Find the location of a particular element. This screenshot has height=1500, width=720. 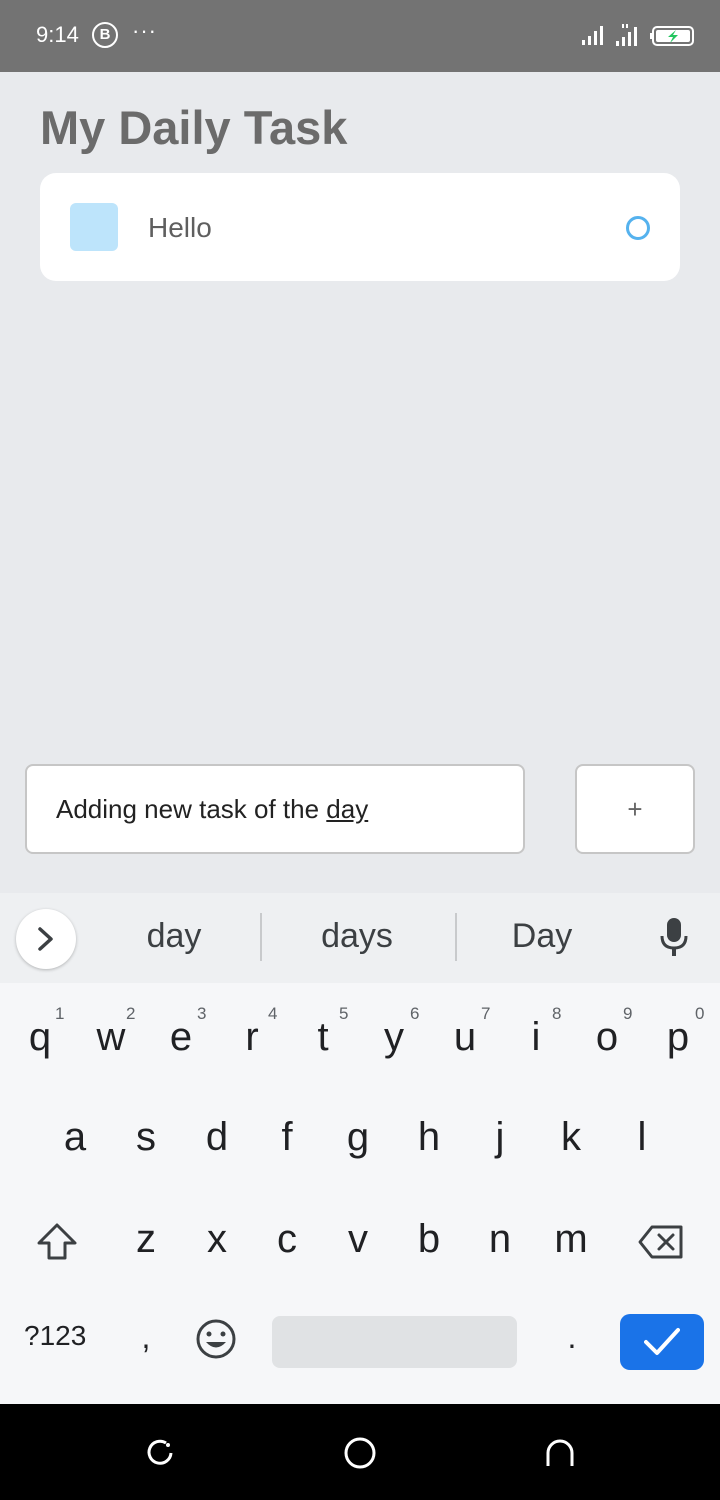

chevron-right-icon is located at coordinates (45, 939).